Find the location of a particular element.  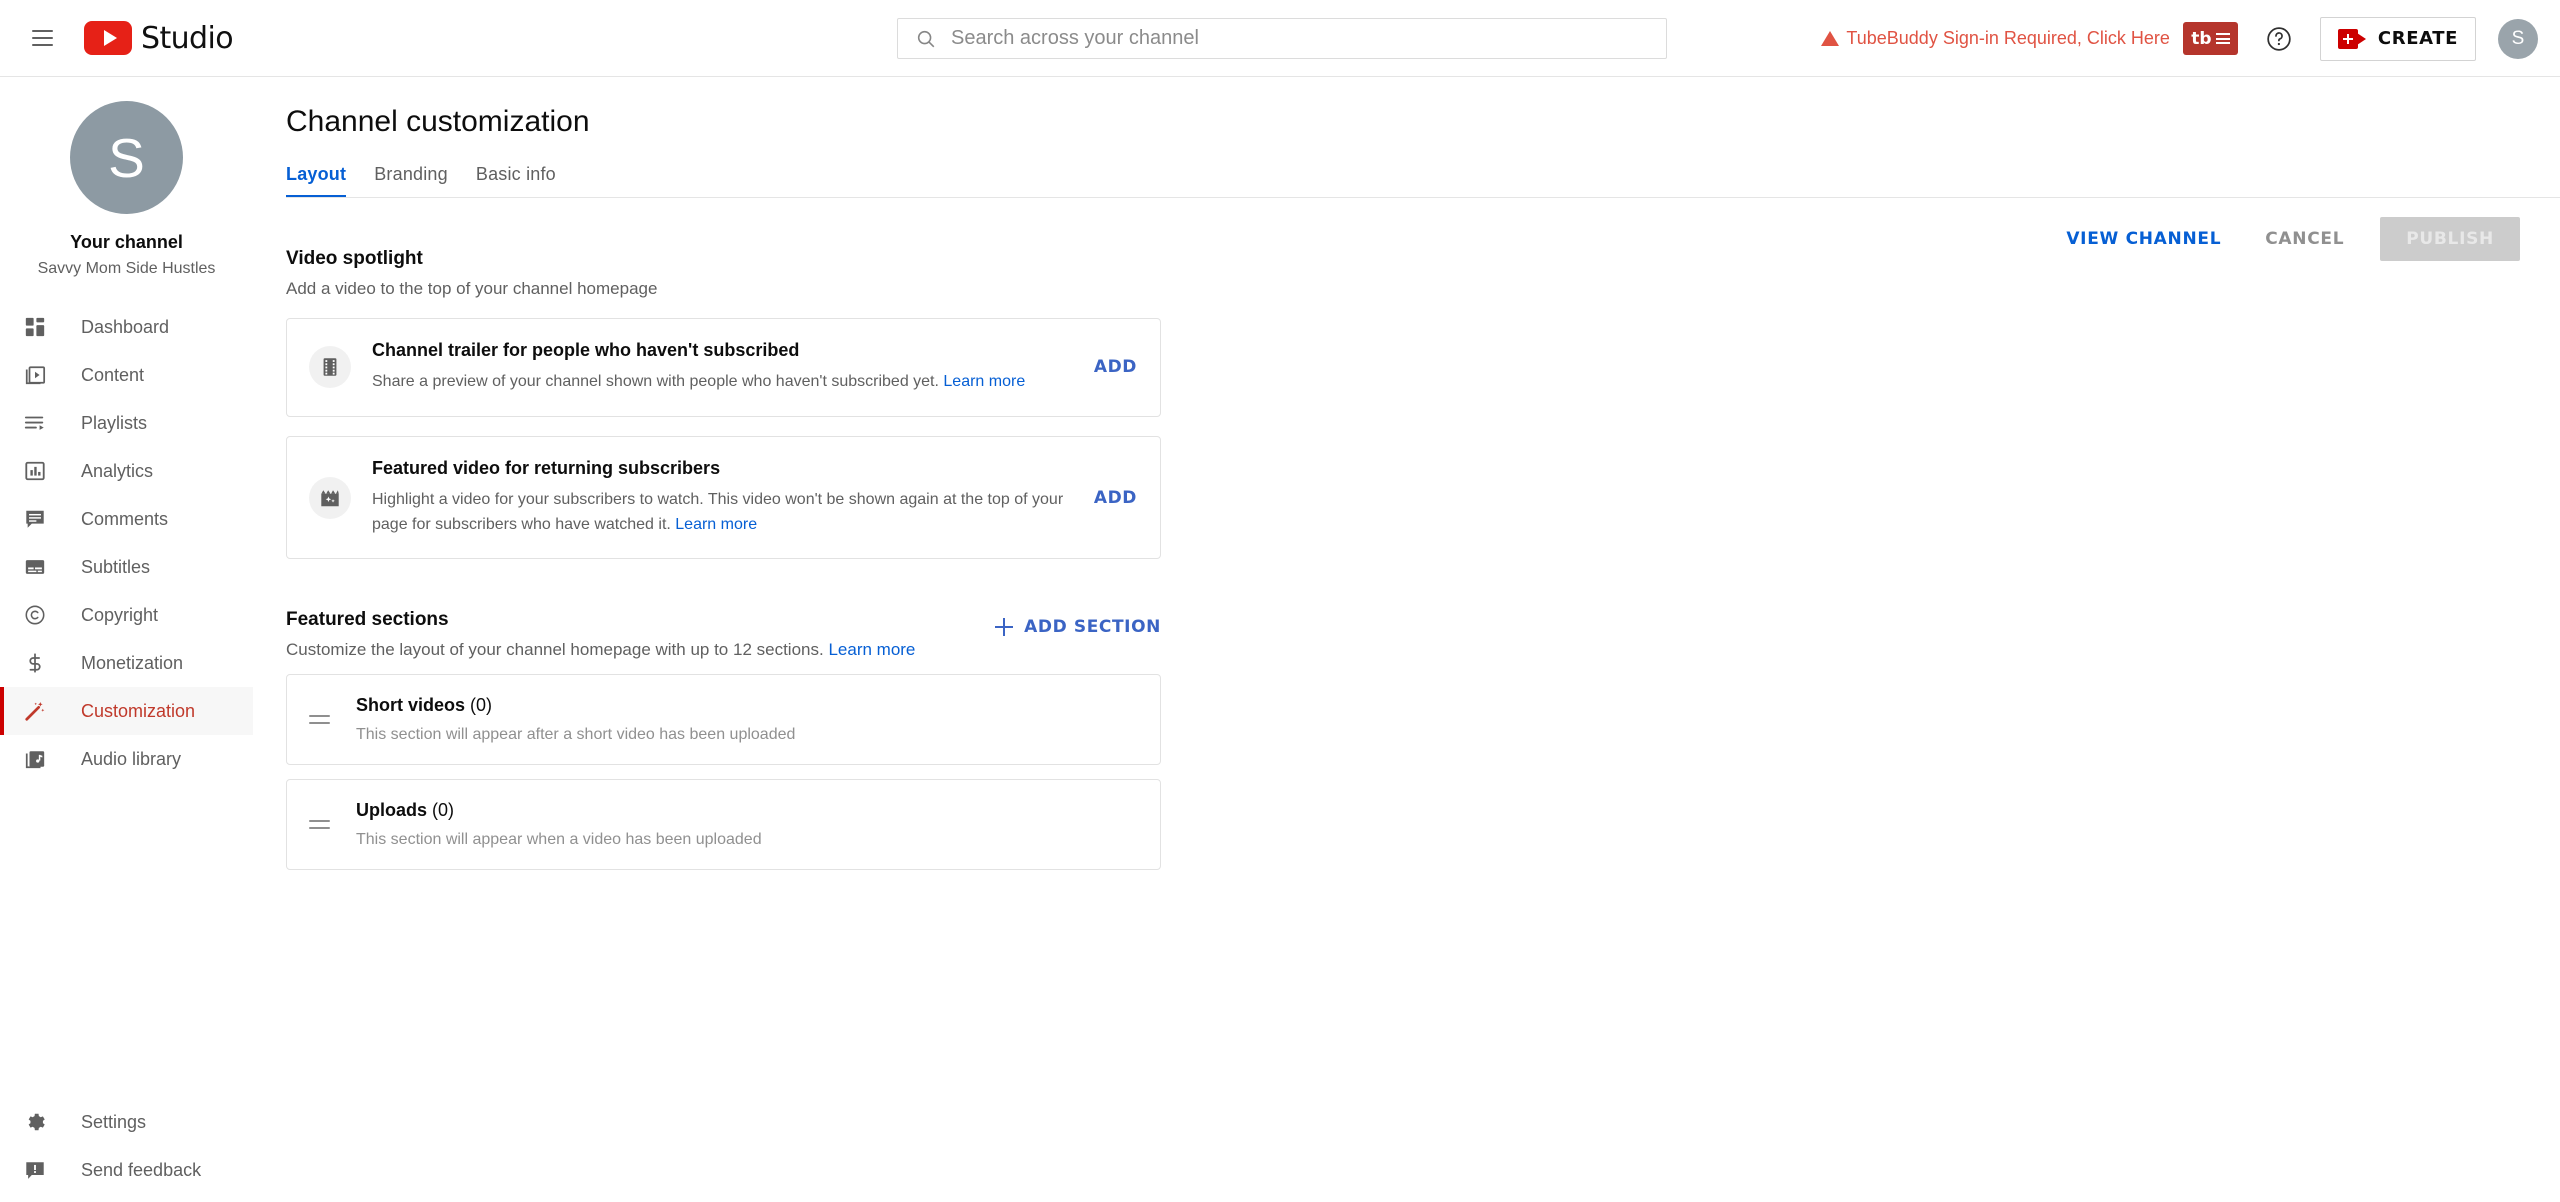

gear-icon is located at coordinates (35, 1122).